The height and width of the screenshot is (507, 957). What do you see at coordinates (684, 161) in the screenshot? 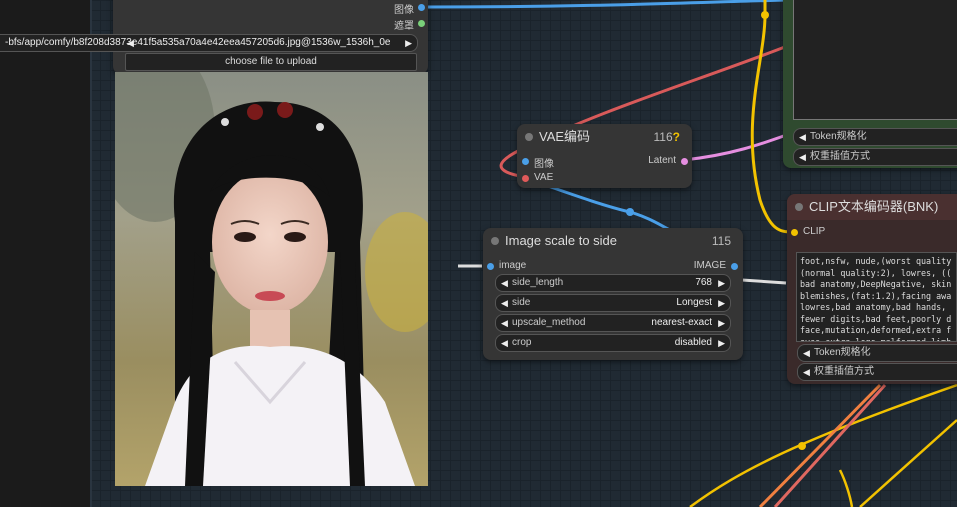
I see `vae-output-latent-dot` at bounding box center [684, 161].